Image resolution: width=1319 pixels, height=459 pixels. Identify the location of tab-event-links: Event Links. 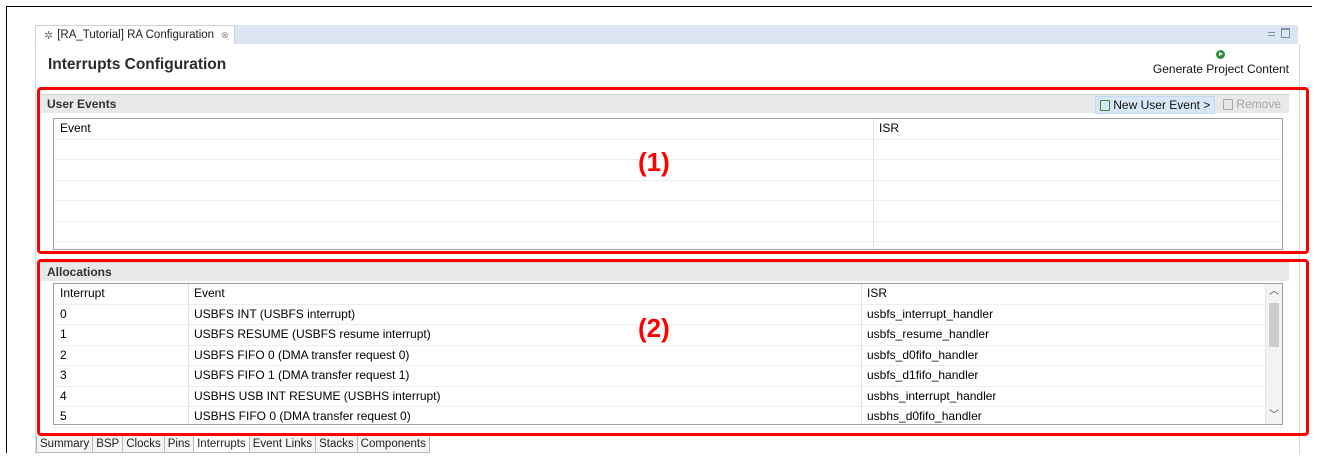
(282, 444).